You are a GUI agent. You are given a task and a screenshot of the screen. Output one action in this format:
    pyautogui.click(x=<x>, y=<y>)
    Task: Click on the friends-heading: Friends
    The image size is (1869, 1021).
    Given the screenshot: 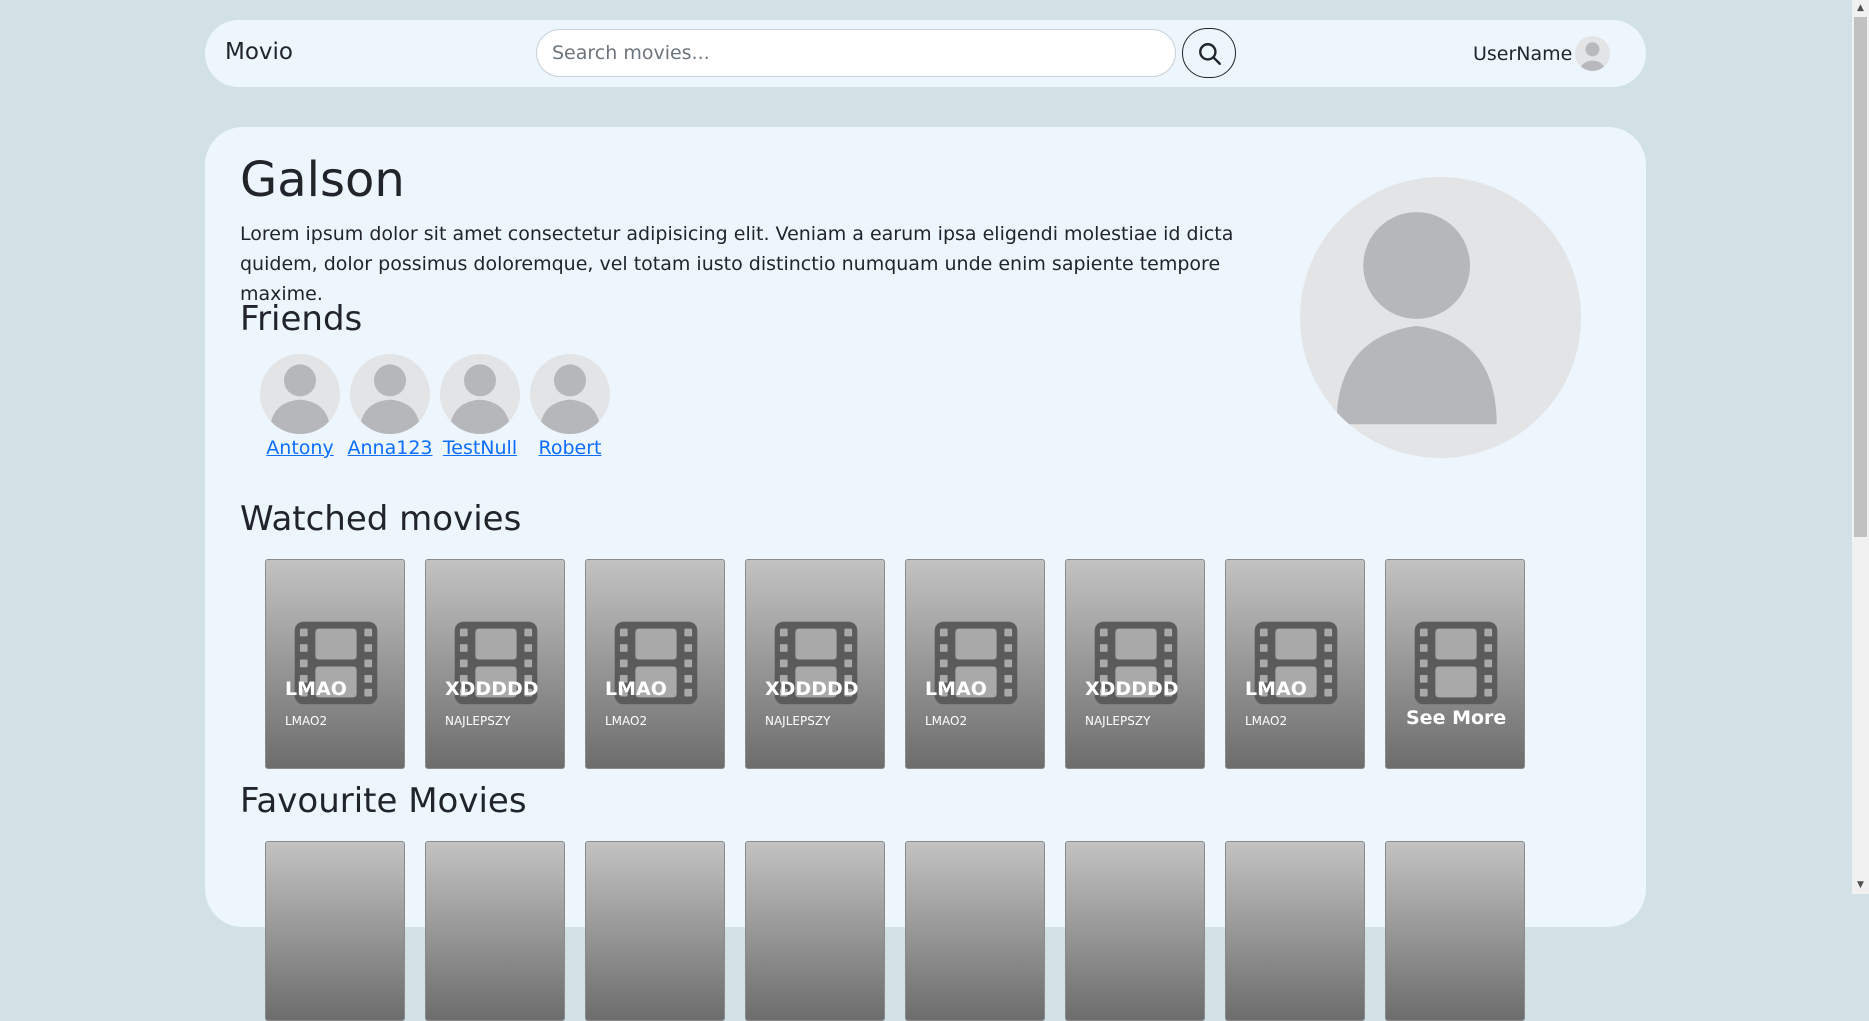 What is the action you would take?
    pyautogui.click(x=301, y=319)
    